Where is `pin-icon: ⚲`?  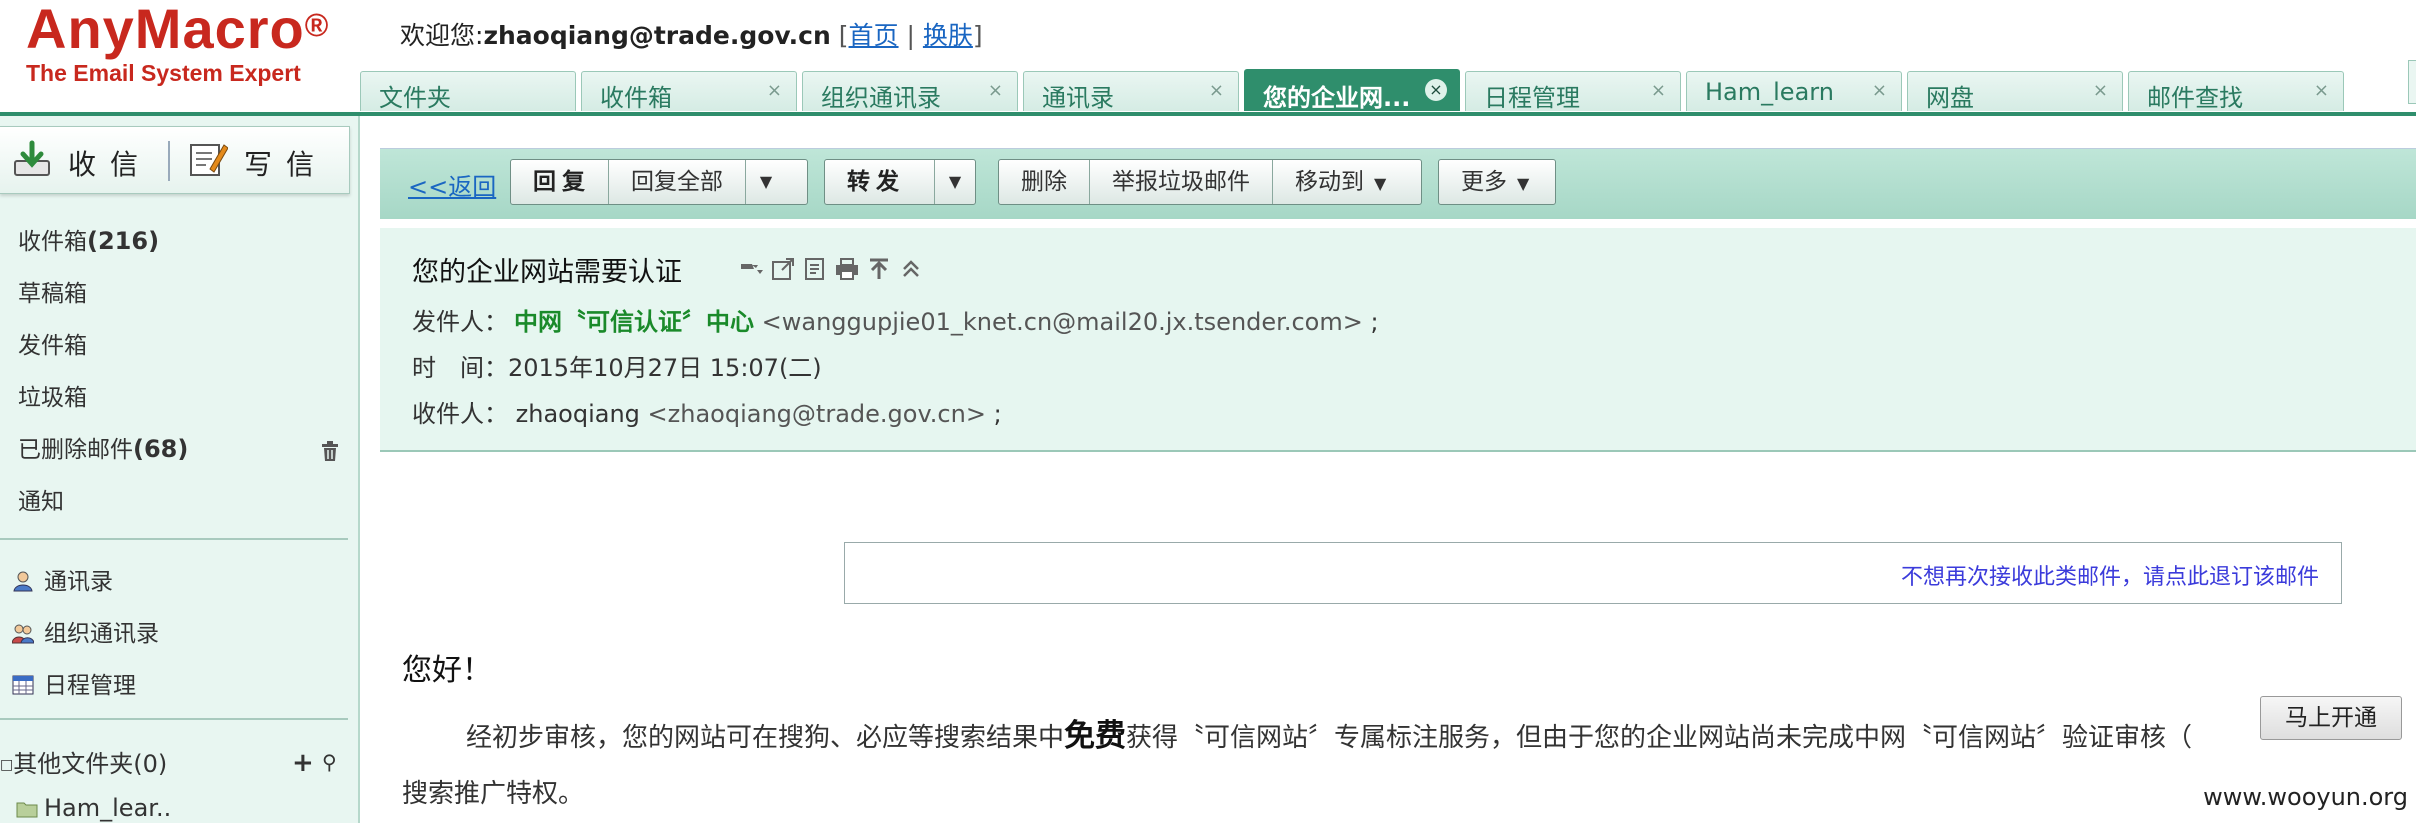
pin-icon: ⚲ is located at coordinates (329, 762).